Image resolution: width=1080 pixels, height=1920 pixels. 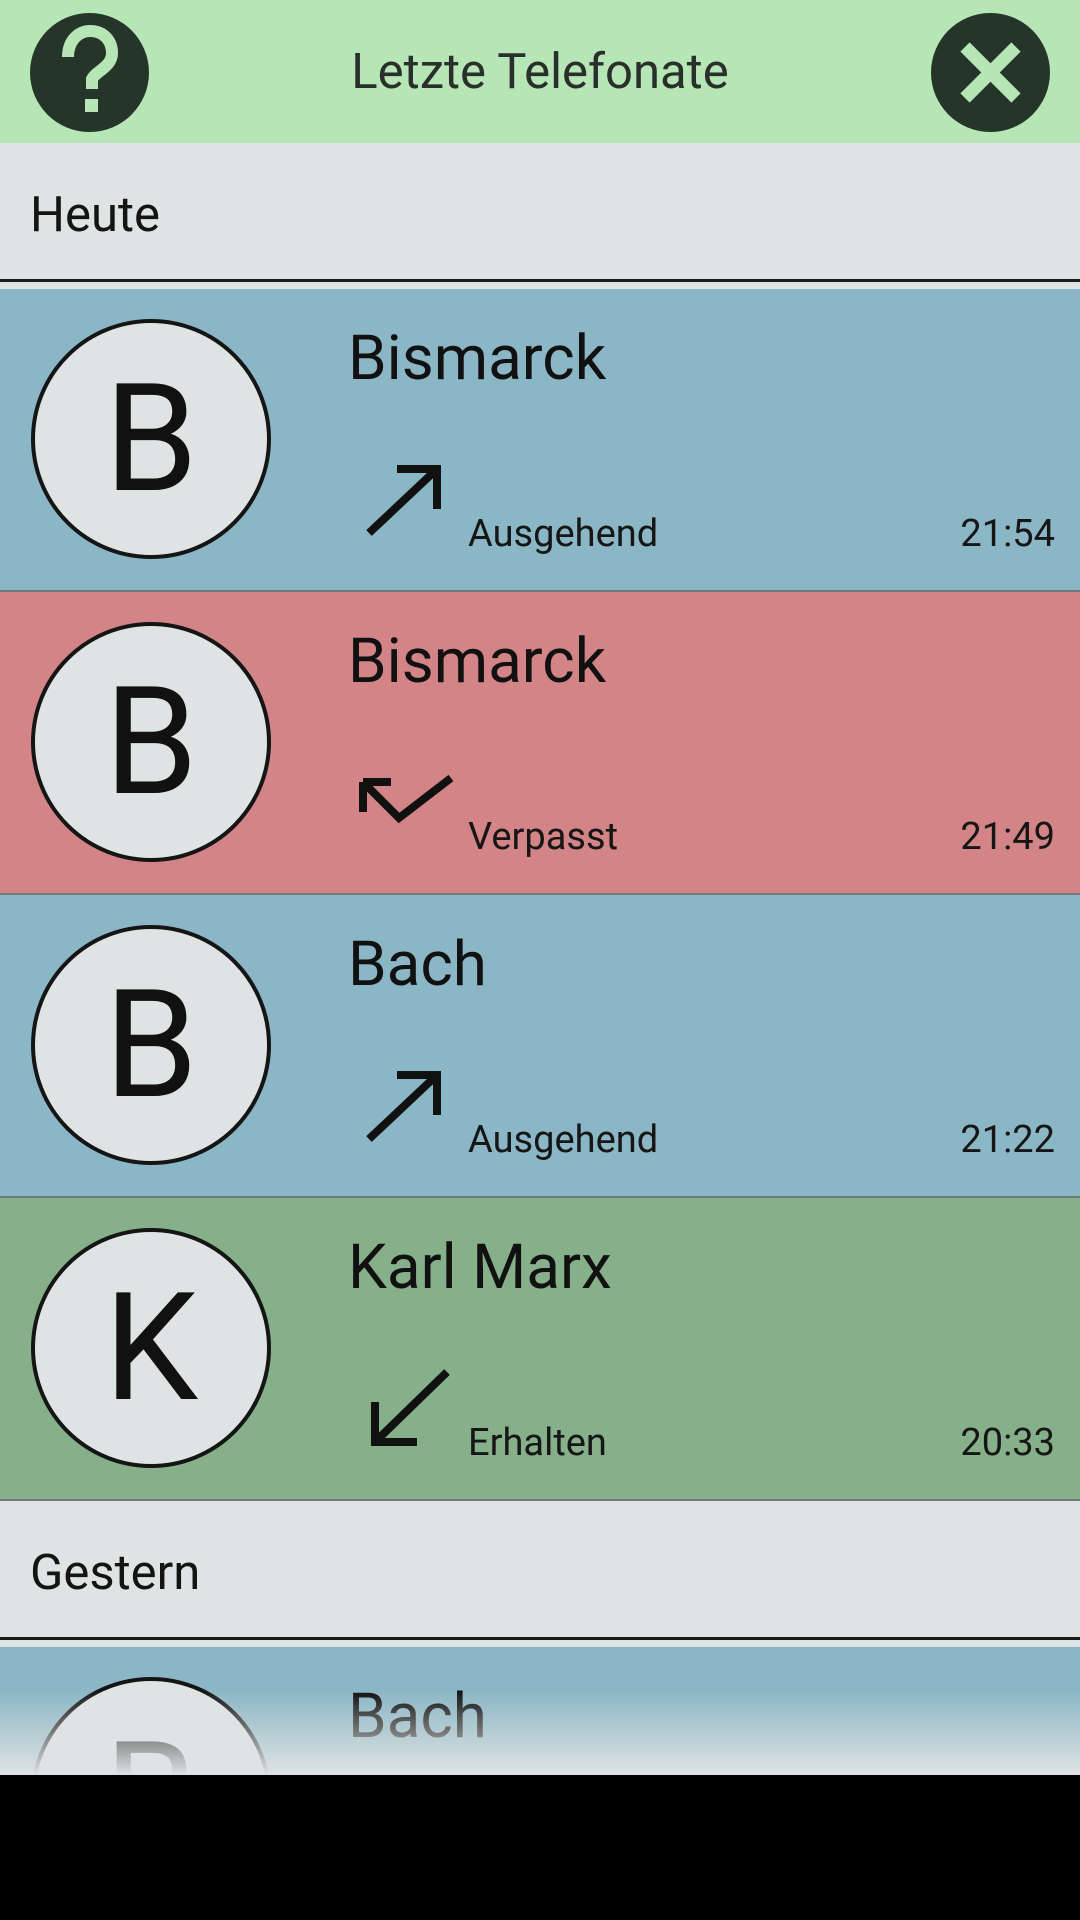 I want to click on section-header-yesterday: Gestern, so click(x=540, y=1570).